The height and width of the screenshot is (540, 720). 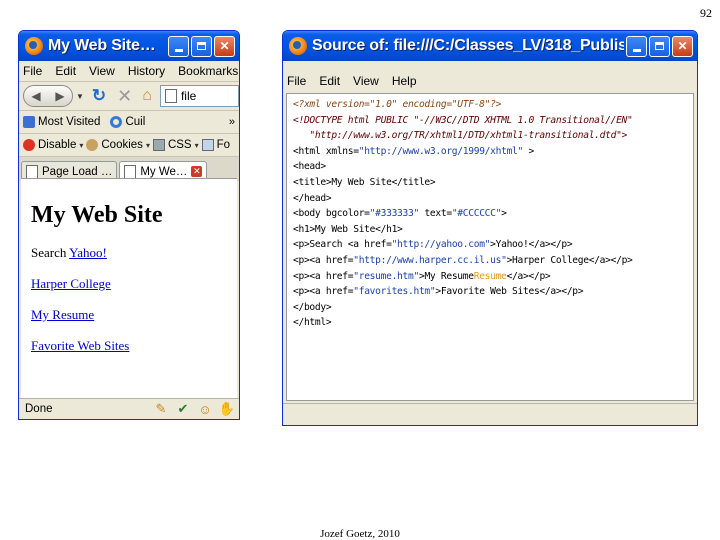 I want to click on page-heading: My Web Site, so click(x=97, y=215).